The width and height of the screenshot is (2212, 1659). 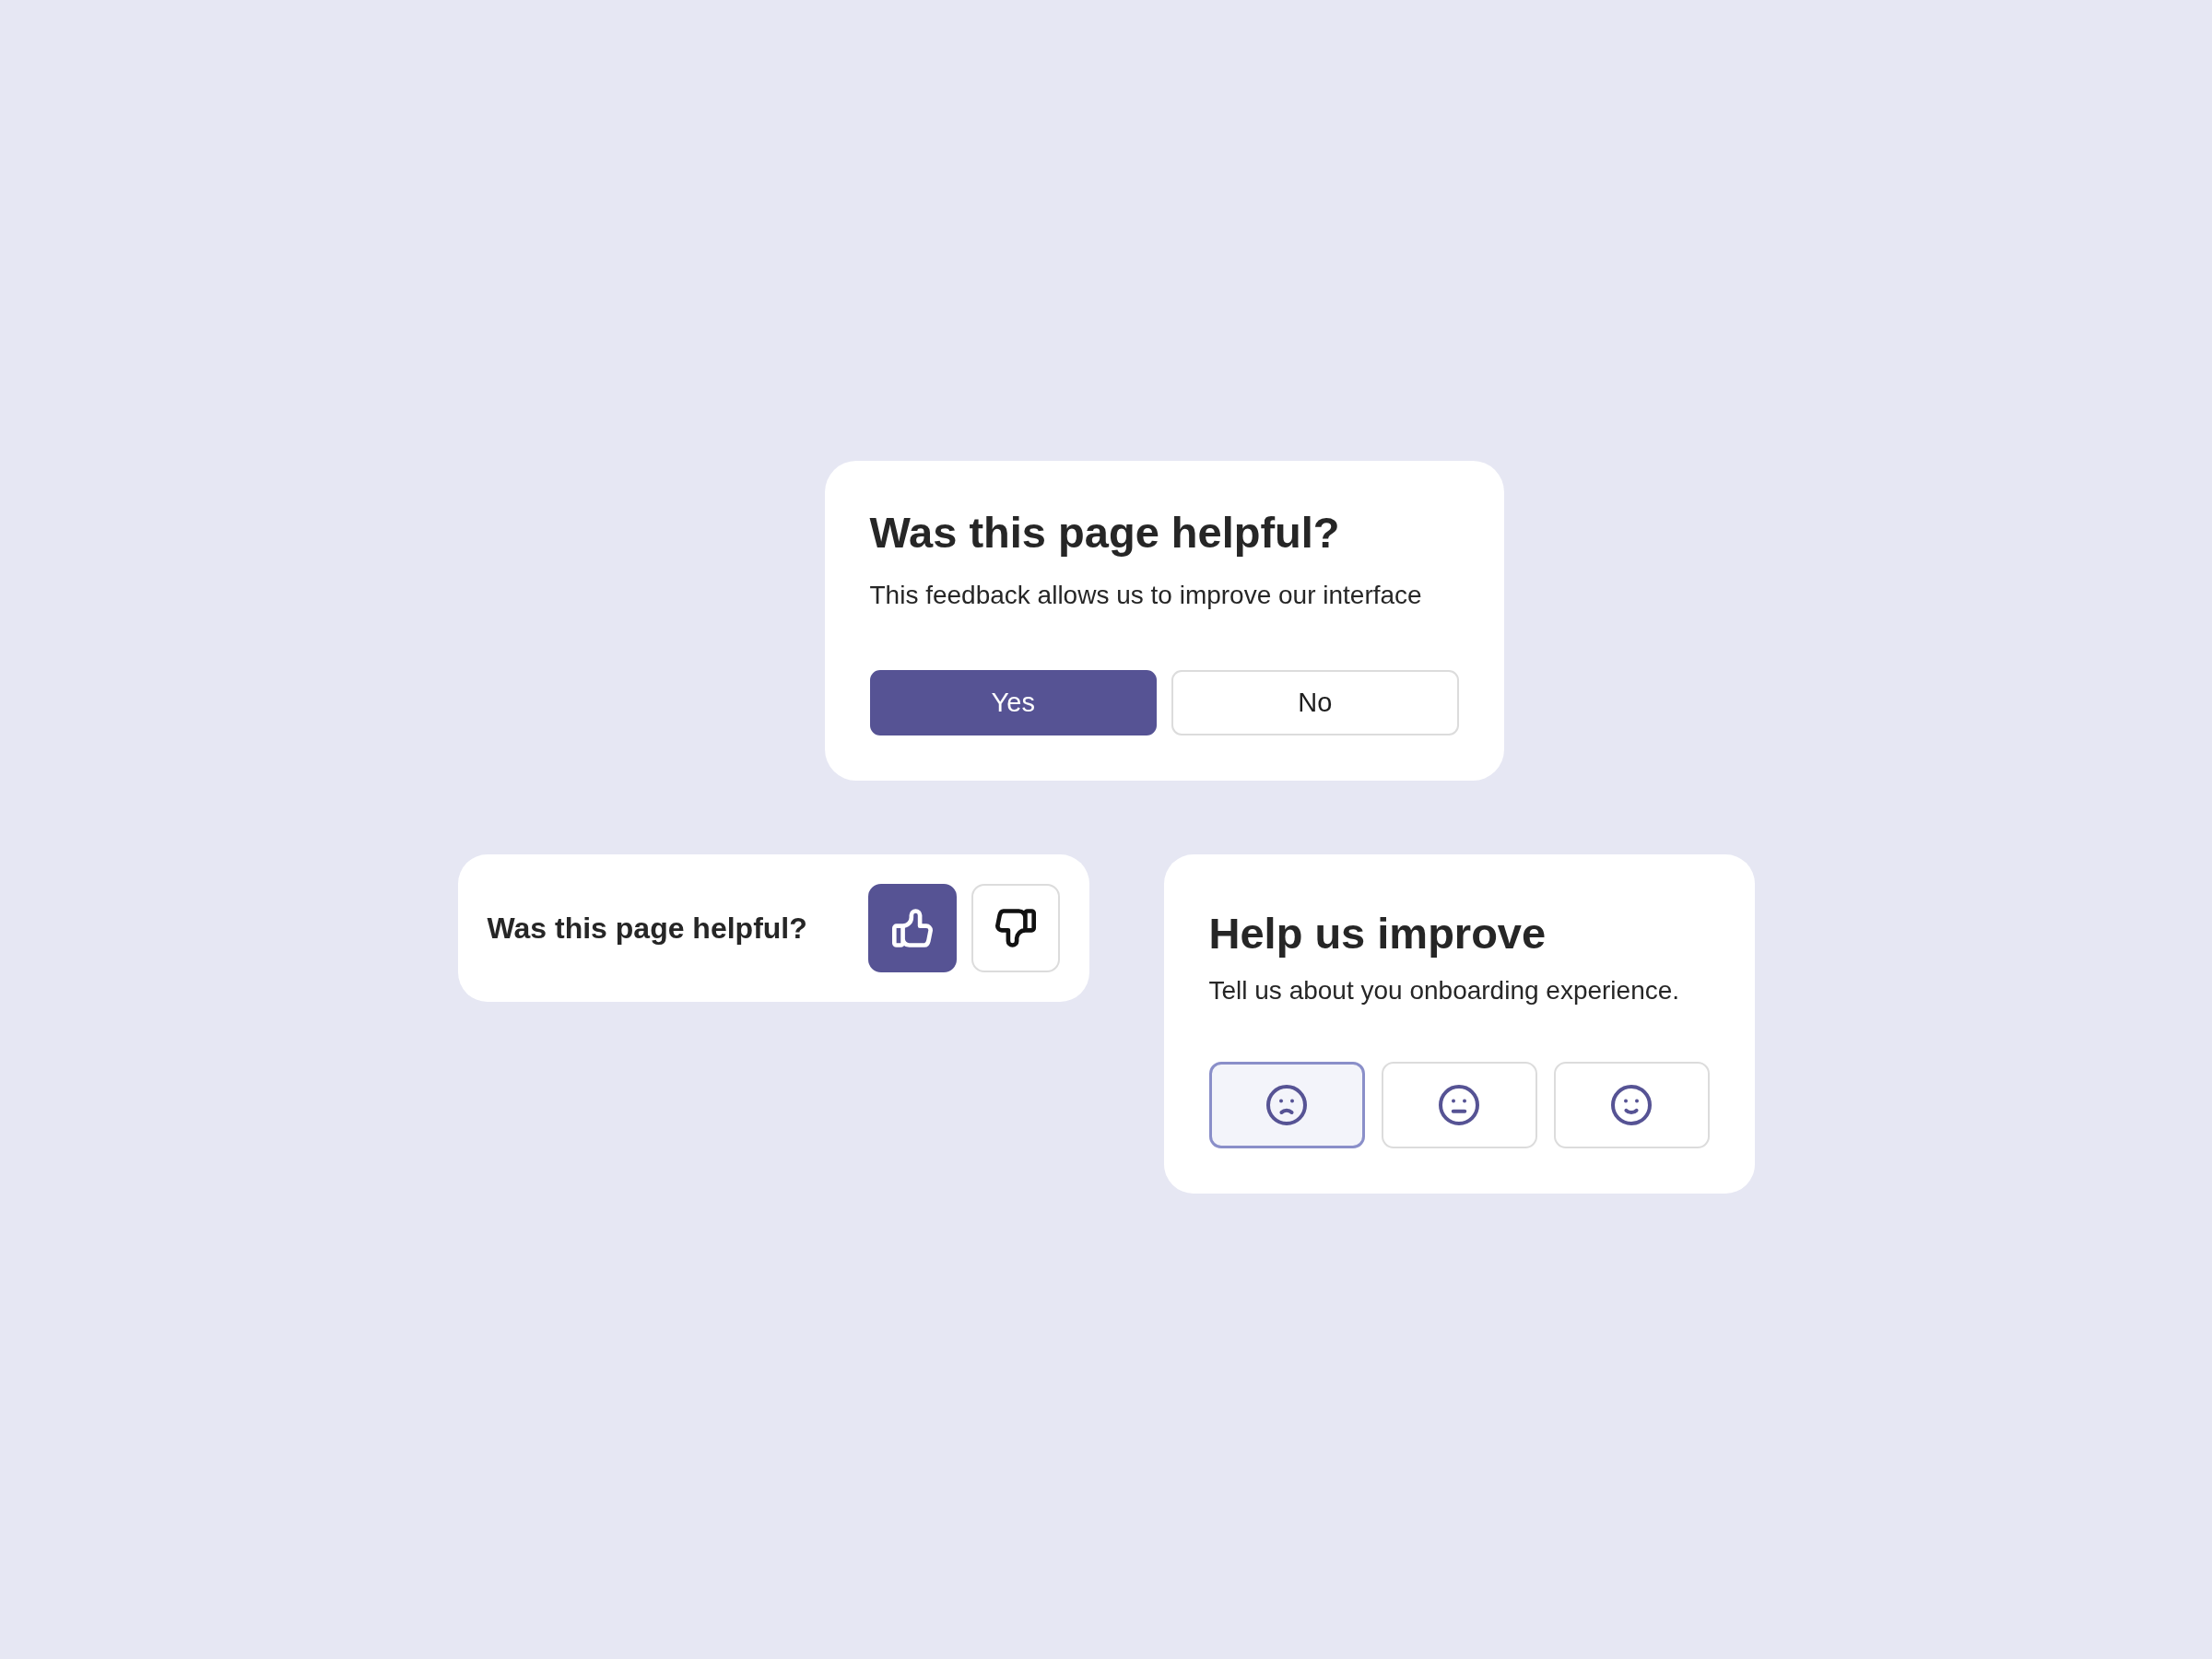 What do you see at coordinates (1444, 990) in the screenshot?
I see `card-subtitle: Tell us about you onboarding experience.` at bounding box center [1444, 990].